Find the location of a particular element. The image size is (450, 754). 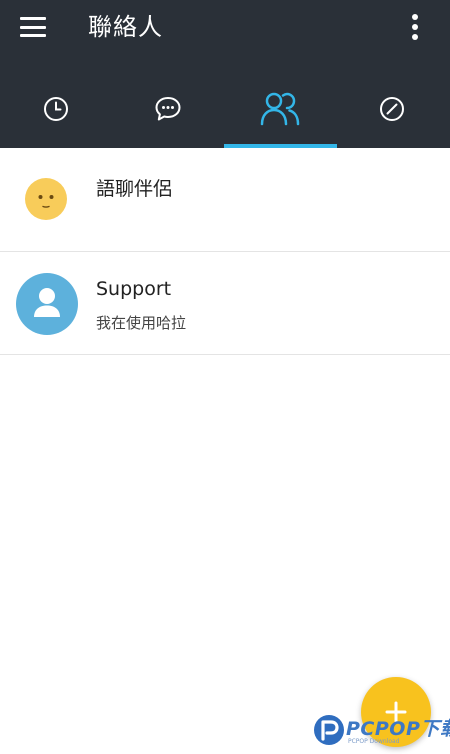

watermark: PCPOP下载 PCPOP Download is located at coordinates (380, 733).